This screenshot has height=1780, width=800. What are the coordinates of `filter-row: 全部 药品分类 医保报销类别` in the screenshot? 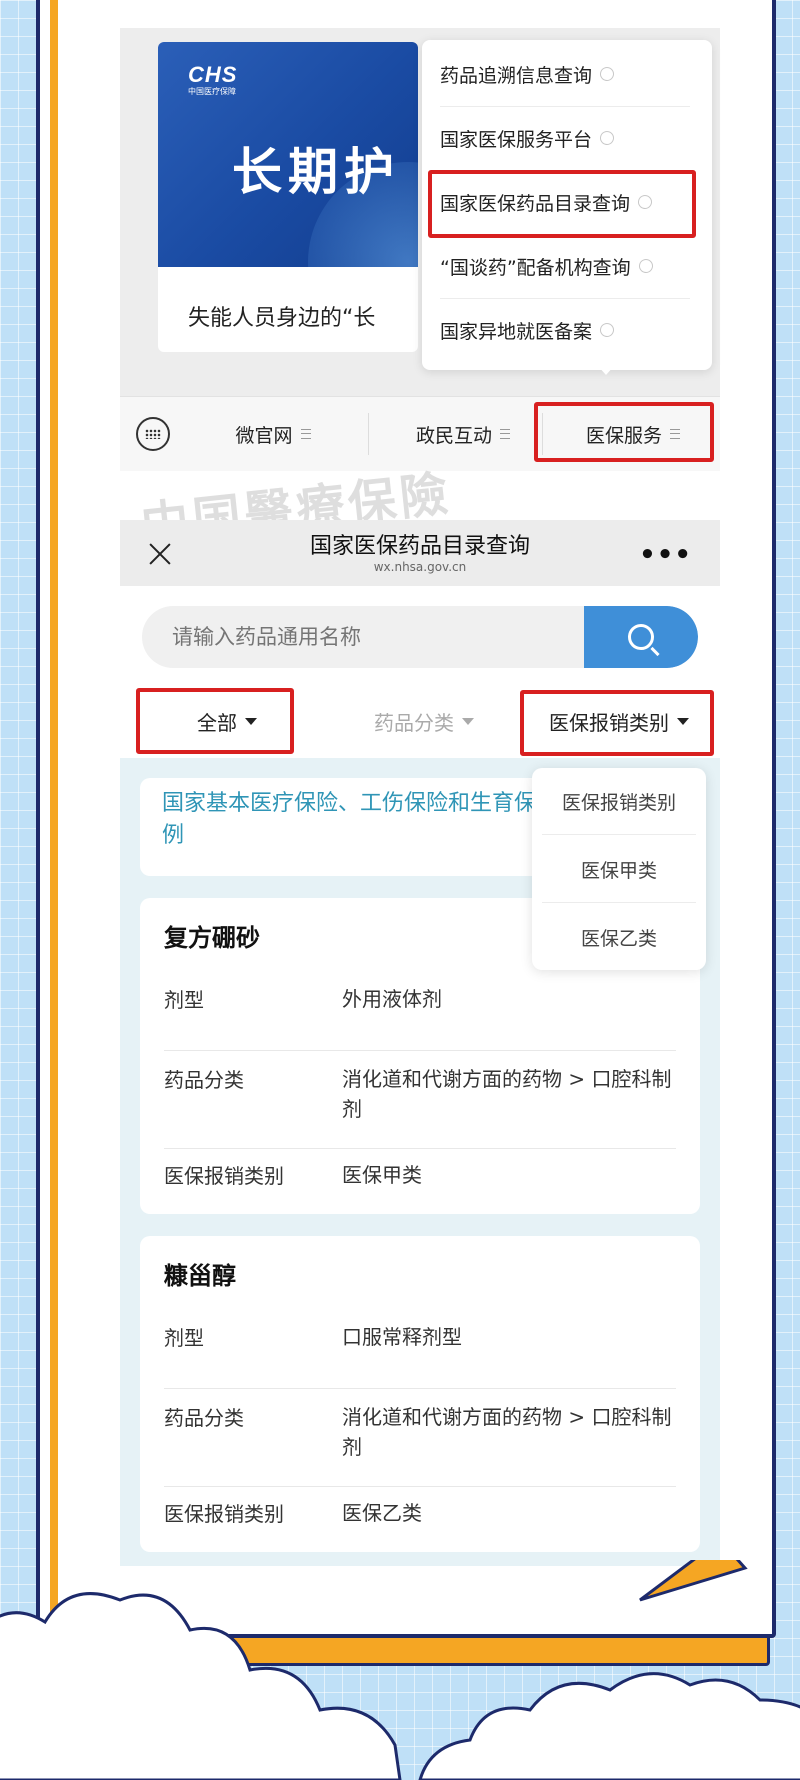 It's located at (420, 721).